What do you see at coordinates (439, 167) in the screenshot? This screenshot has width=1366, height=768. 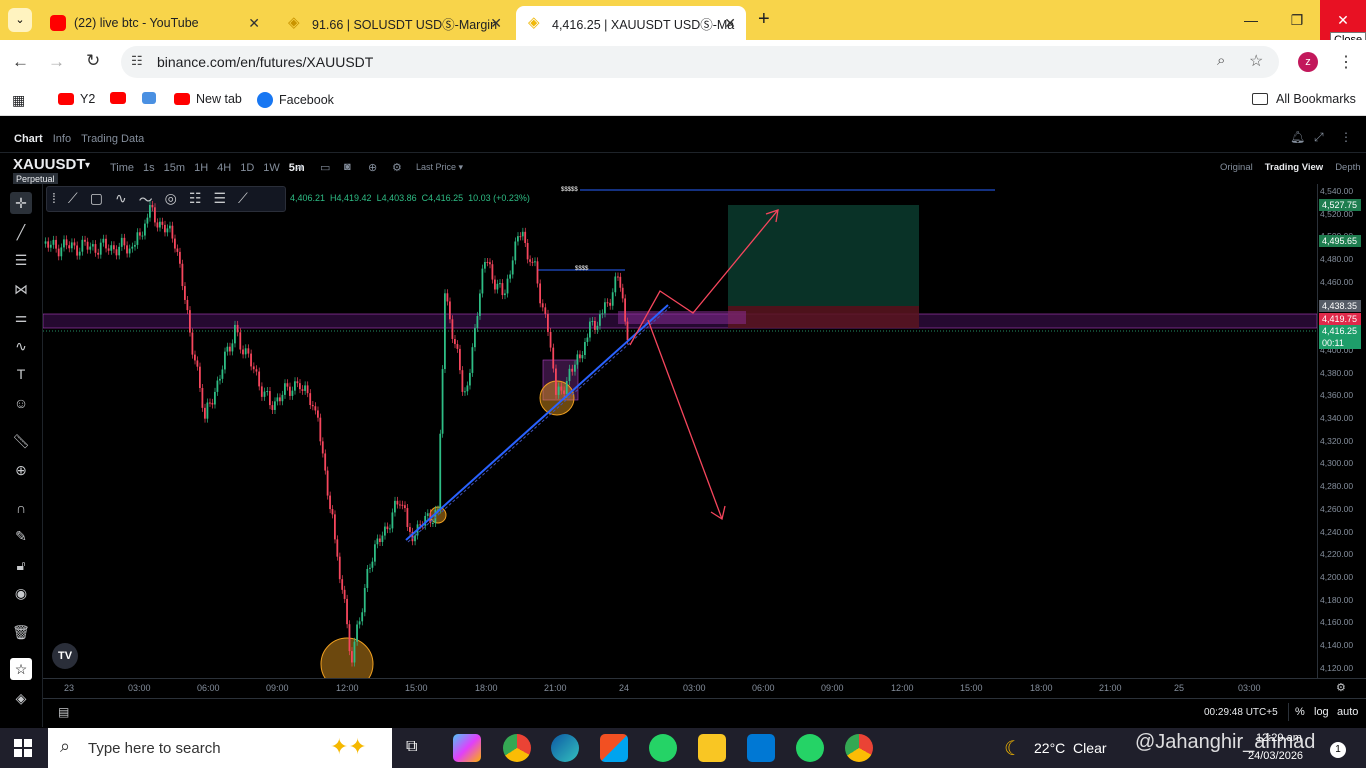 I see `price-source-select: Last Price ▾` at bounding box center [439, 167].